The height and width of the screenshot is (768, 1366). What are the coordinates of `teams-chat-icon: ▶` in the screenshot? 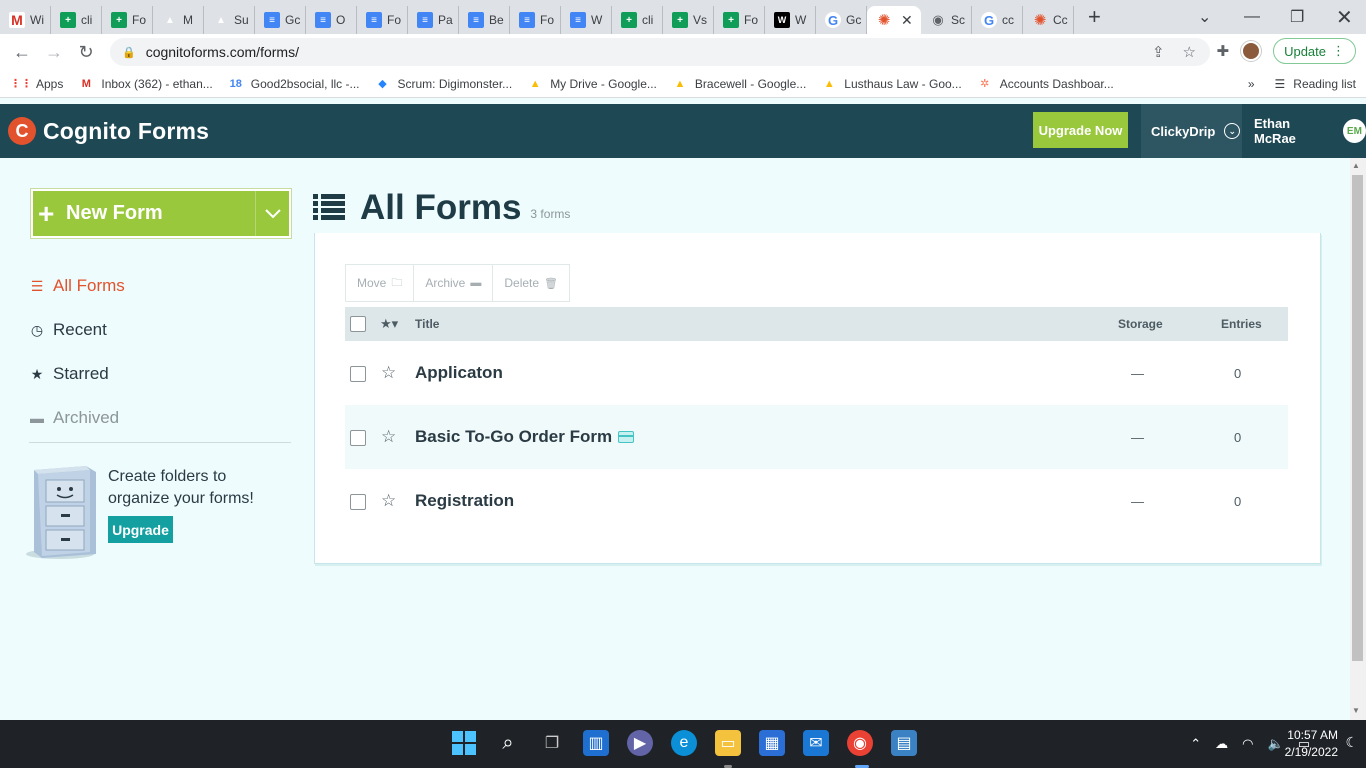 It's located at (640, 743).